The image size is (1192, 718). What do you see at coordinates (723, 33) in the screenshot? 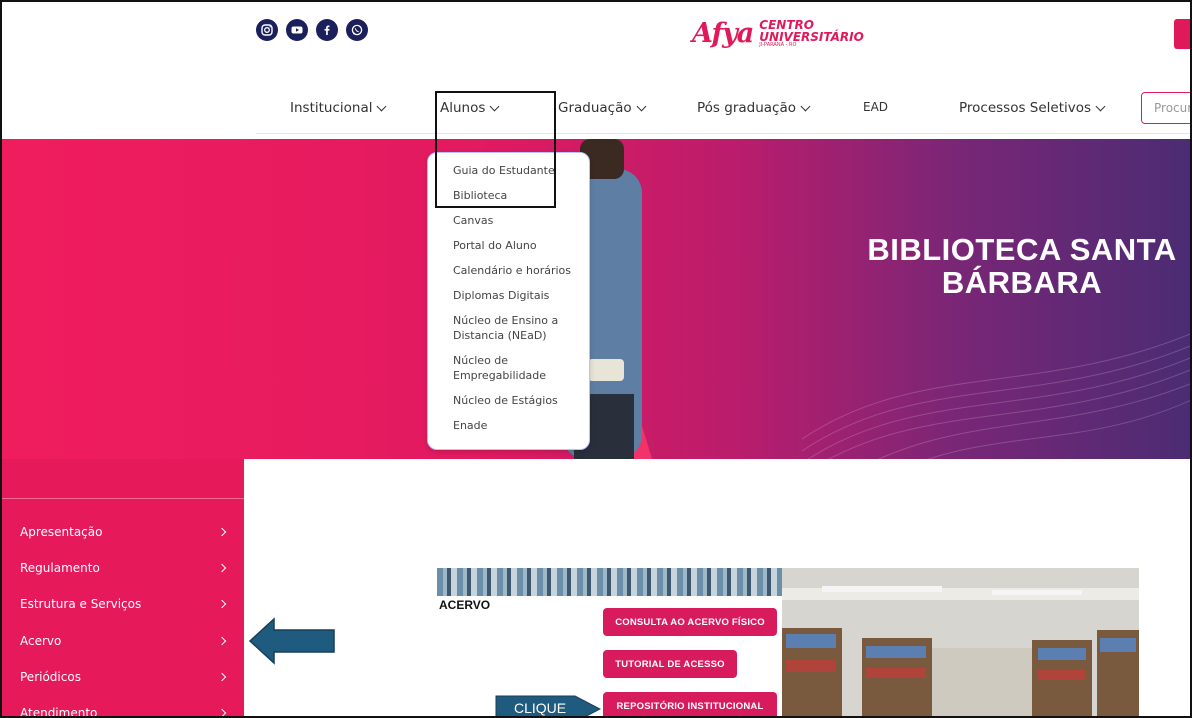
I see `logo-mark: Afya` at bounding box center [723, 33].